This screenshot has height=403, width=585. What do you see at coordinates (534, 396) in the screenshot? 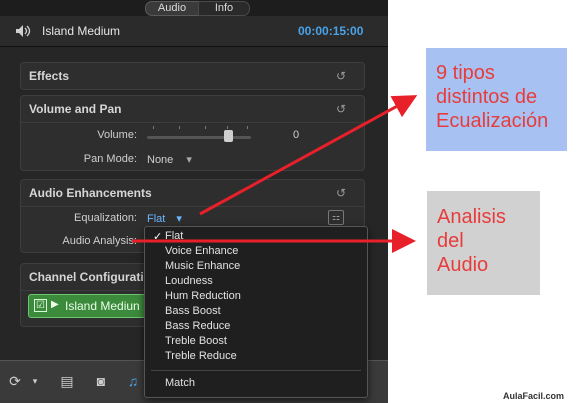
I see `watermark: AulaFacil.com` at bounding box center [534, 396].